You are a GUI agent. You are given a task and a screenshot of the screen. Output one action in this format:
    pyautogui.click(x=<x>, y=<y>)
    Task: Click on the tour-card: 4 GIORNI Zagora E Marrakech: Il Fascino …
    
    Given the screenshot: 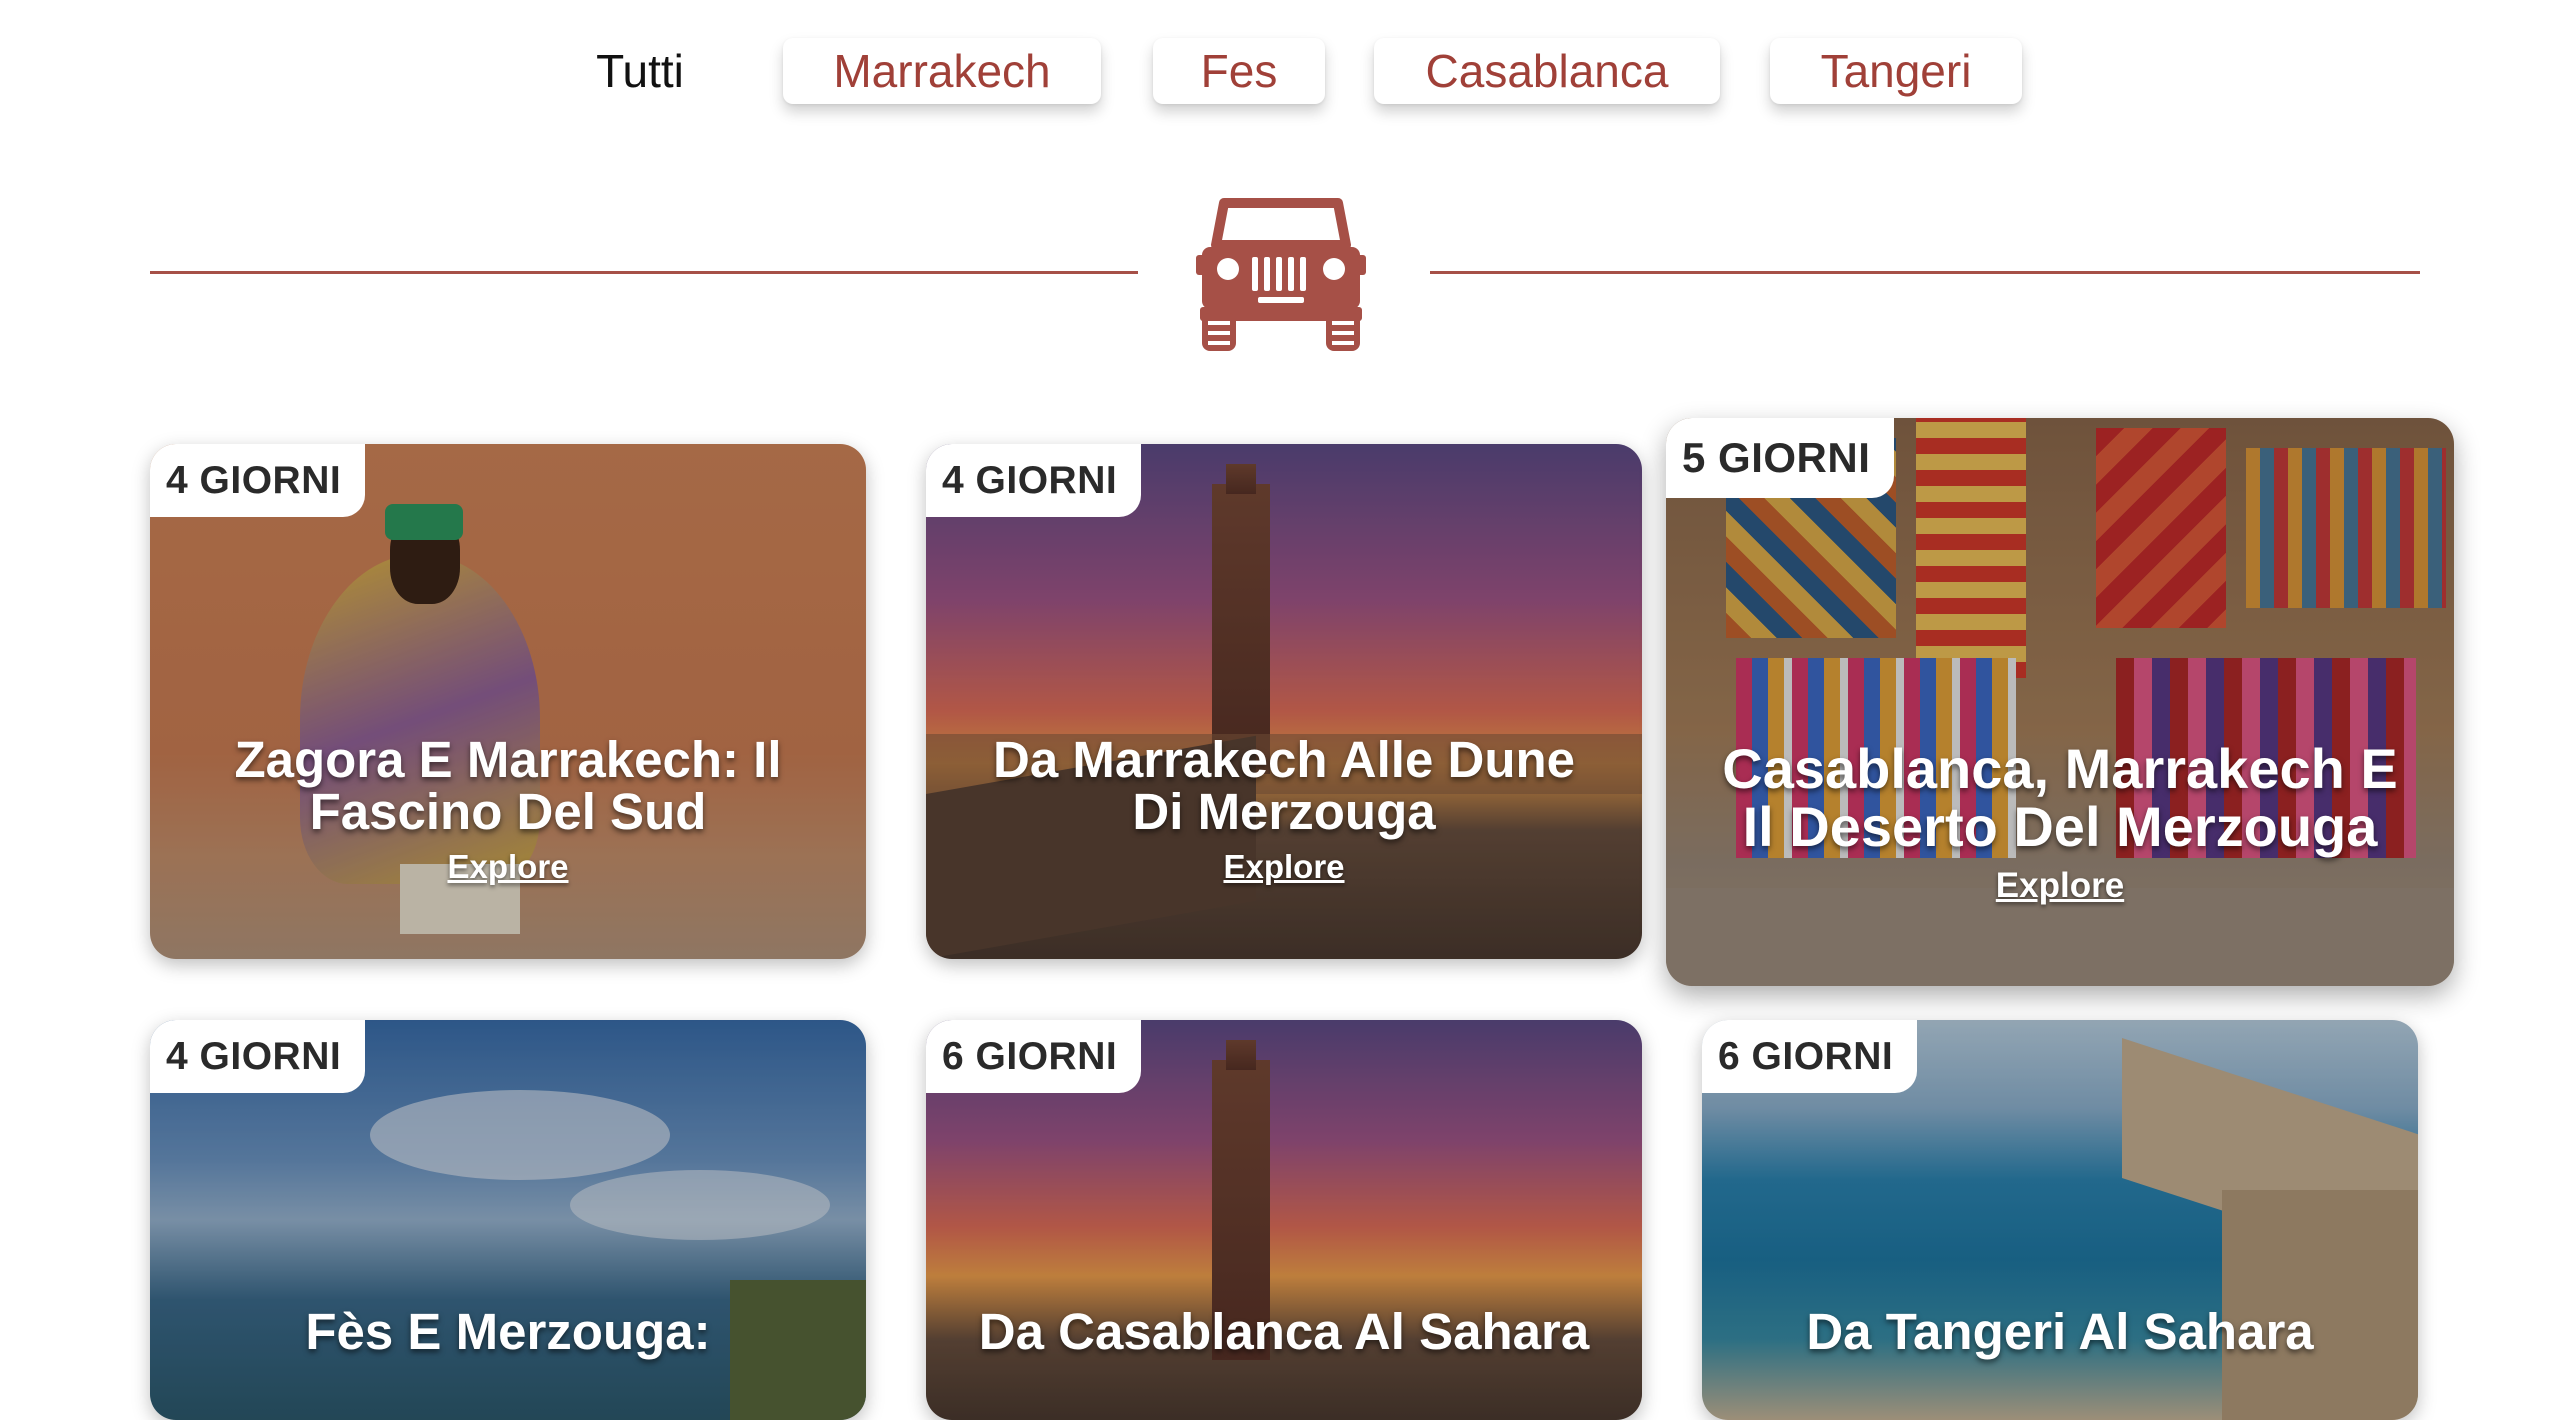 What is the action you would take?
    pyautogui.click(x=508, y=701)
    